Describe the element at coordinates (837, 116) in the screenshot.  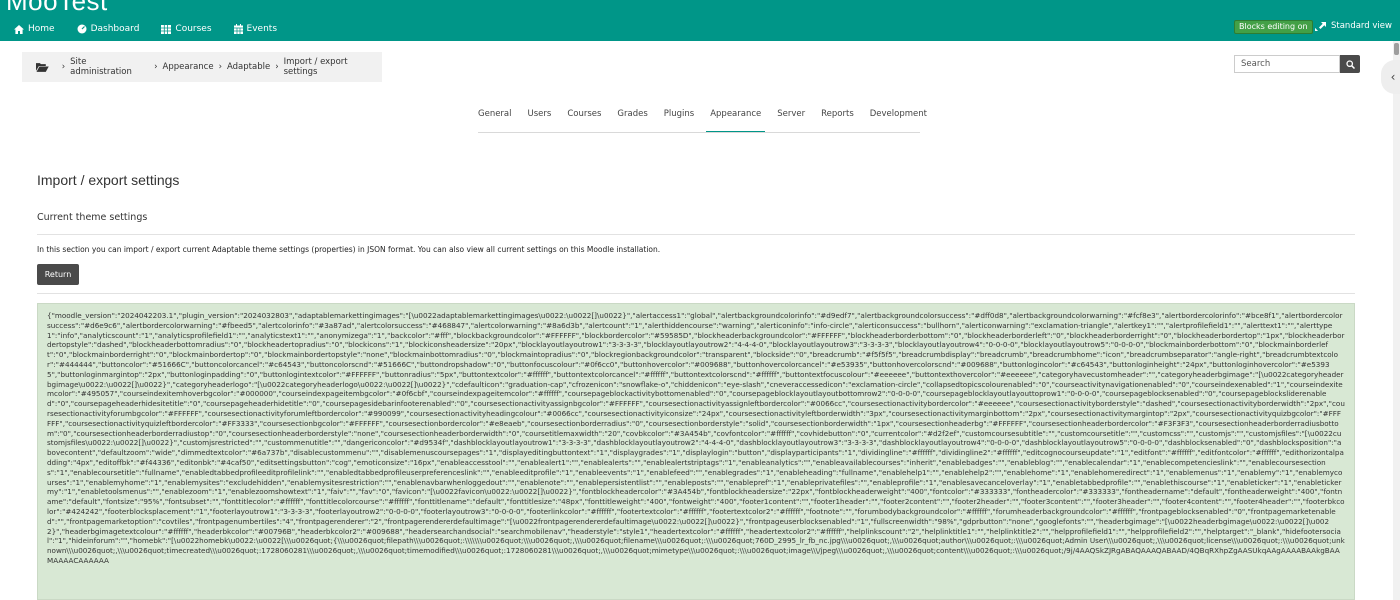
I see `tab-reports: Reports` at that location.